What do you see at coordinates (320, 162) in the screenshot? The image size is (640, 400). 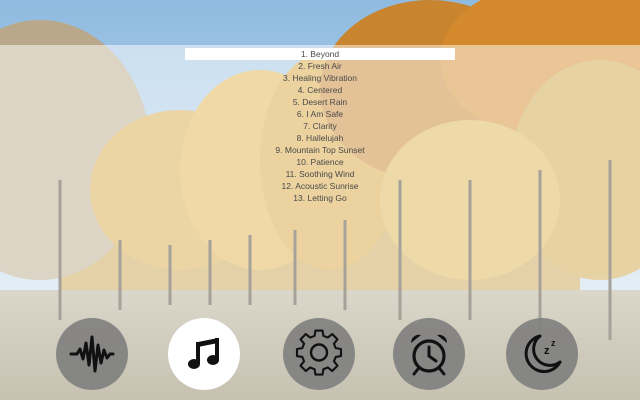 I see `playlist-item: 10. Patience` at bounding box center [320, 162].